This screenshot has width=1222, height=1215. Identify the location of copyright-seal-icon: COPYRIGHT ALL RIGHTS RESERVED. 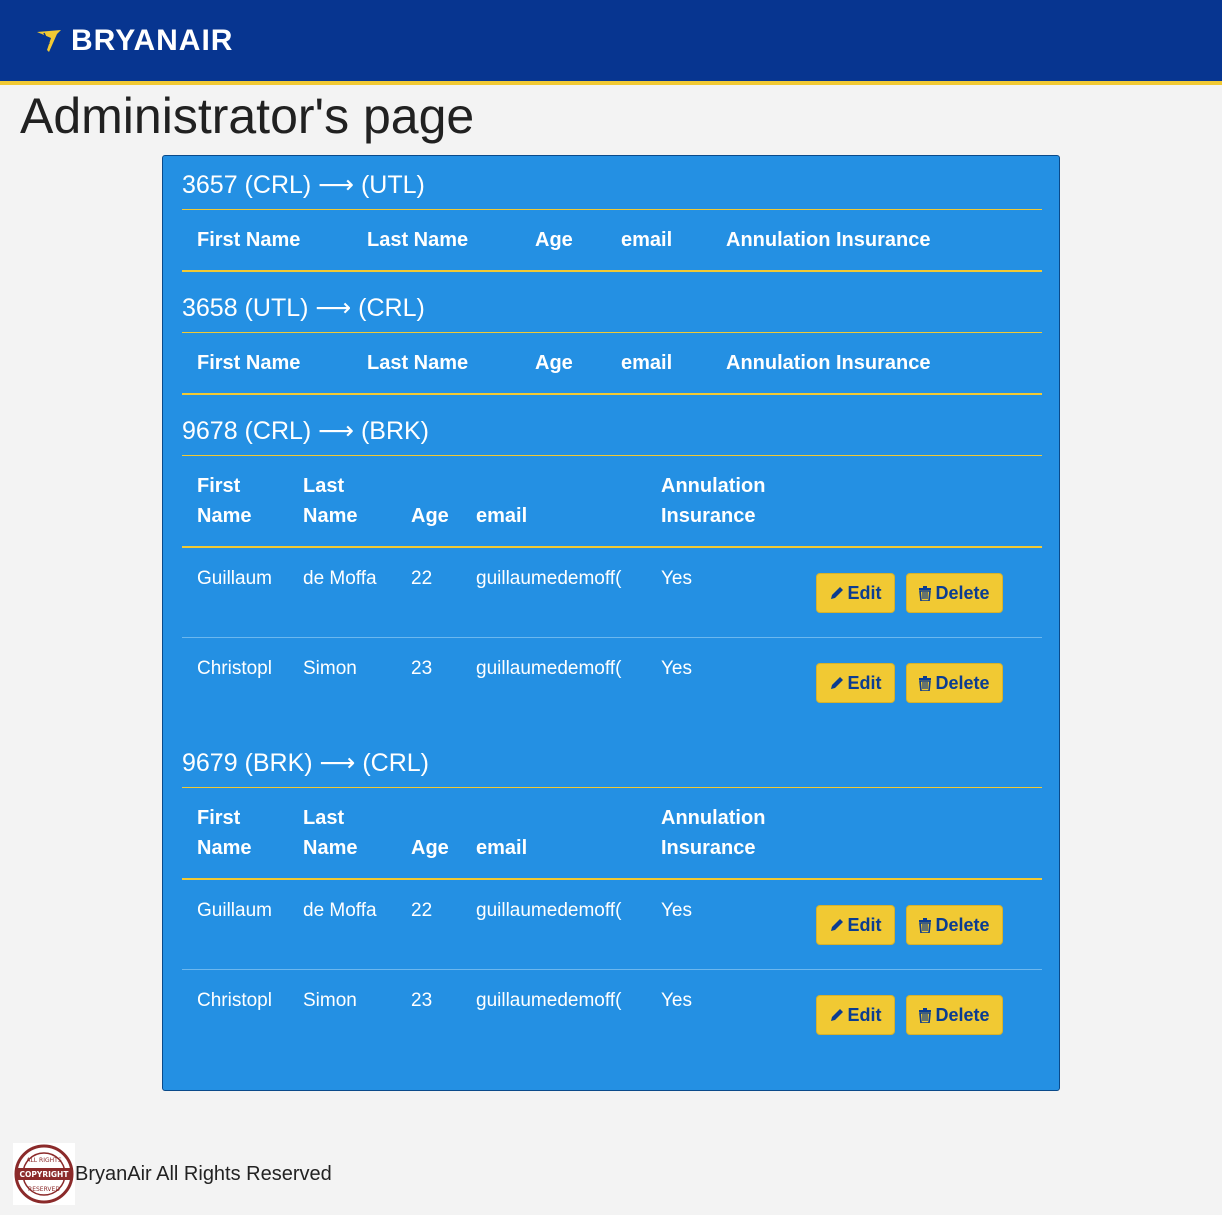
(44, 1174).